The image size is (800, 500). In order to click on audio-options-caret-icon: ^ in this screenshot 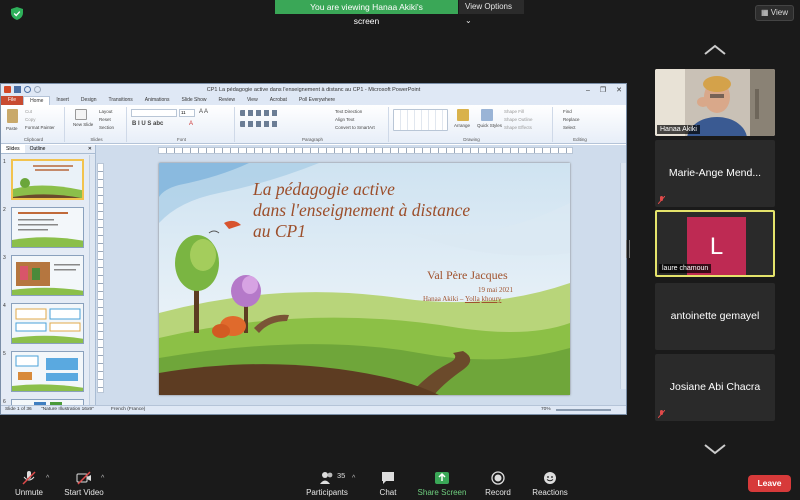, I will do `click(47, 478)`.